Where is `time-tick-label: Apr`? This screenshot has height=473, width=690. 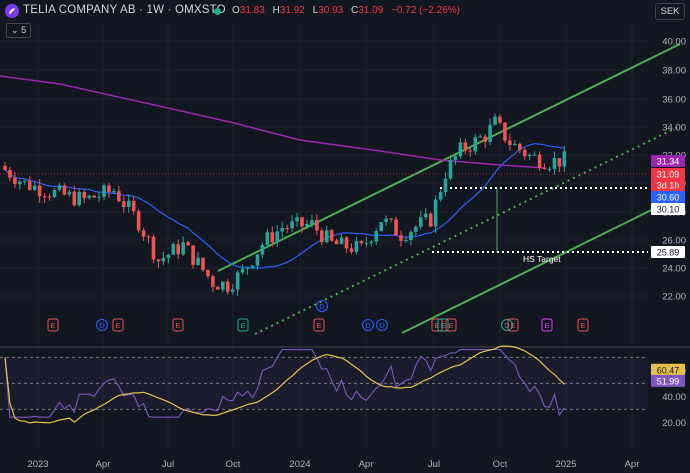
time-tick-label: Apr is located at coordinates (366, 464).